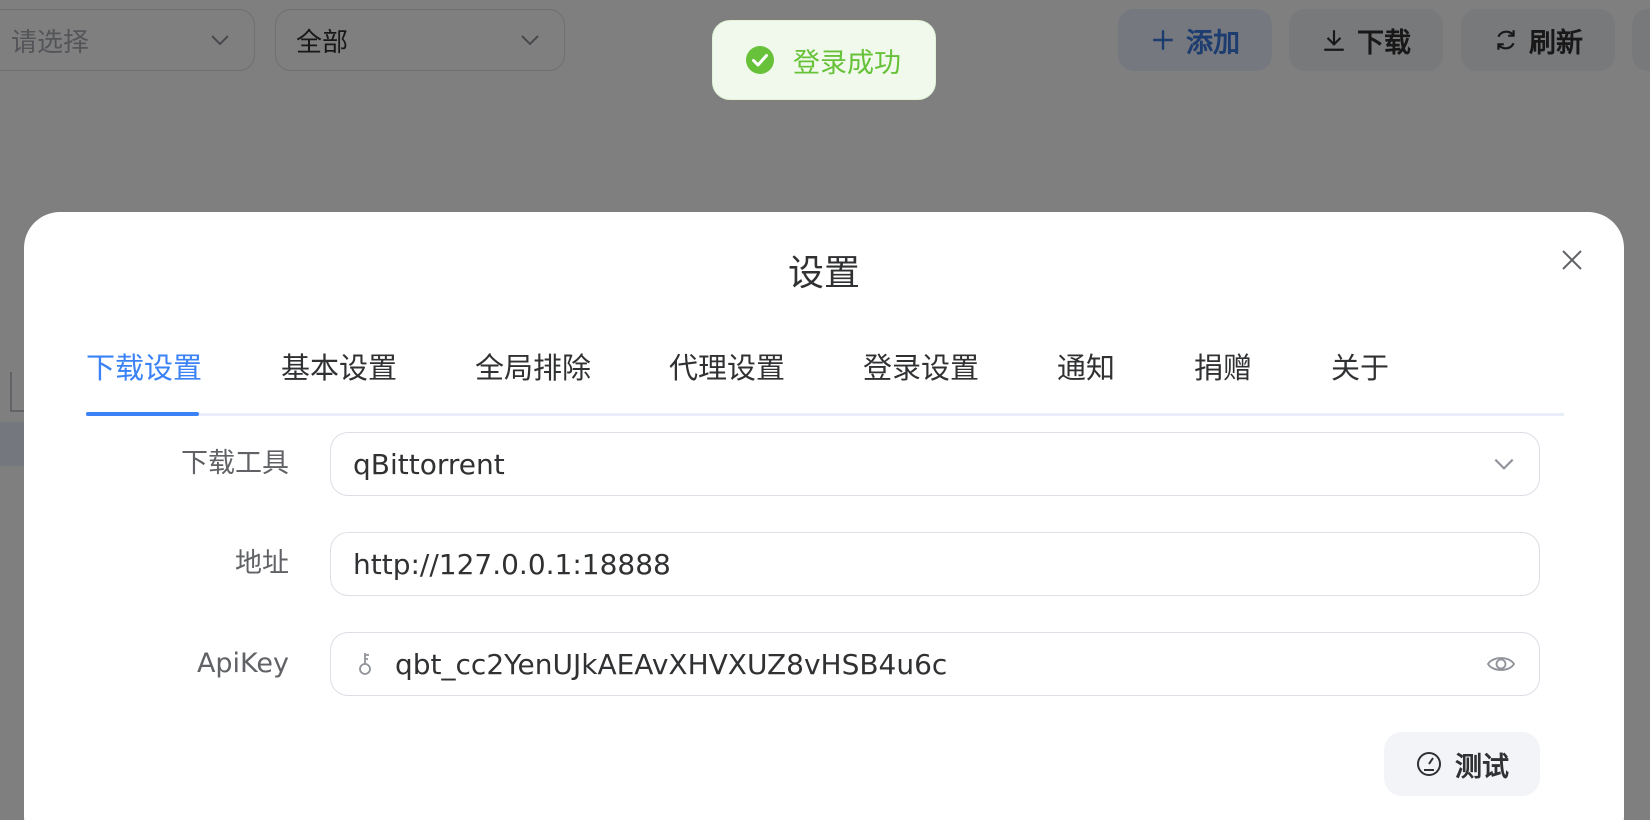 The width and height of the screenshot is (1650, 820). I want to click on tabs-track, so click(825, 414).